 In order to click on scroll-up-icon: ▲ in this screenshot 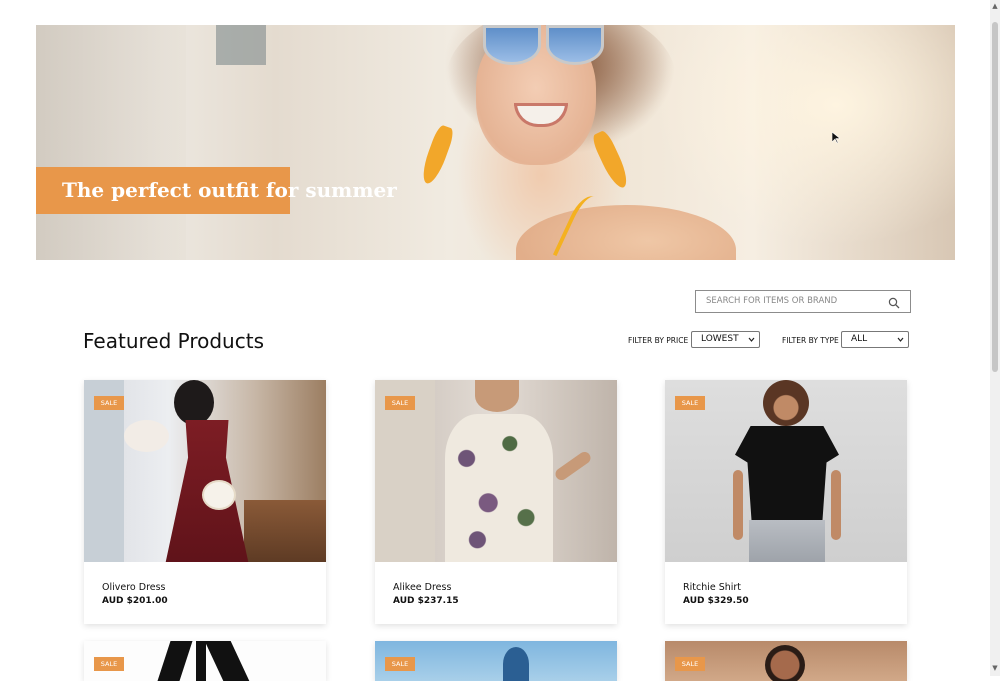, I will do `click(995, 6)`.